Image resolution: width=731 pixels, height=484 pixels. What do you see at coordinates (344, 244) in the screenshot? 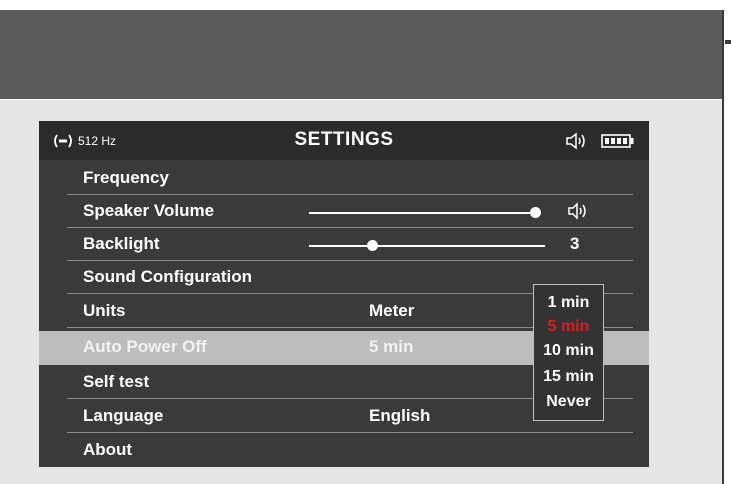
I see `menu-item-backlight: Backlight 3` at bounding box center [344, 244].